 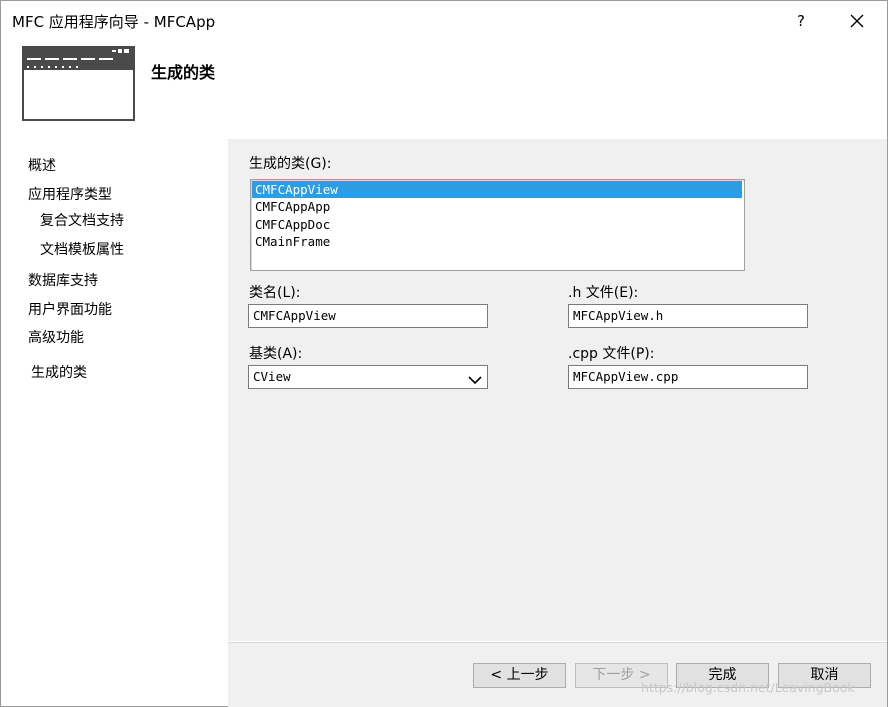 I want to click on base-class-select: CView, so click(x=368, y=377).